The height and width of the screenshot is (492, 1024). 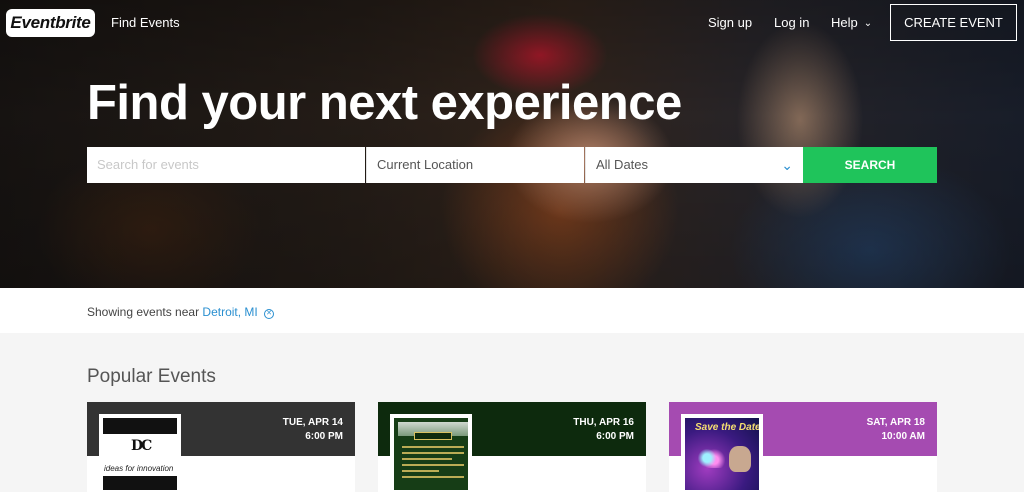 What do you see at coordinates (603, 422) in the screenshot?
I see `event-day: THU, APR 16` at bounding box center [603, 422].